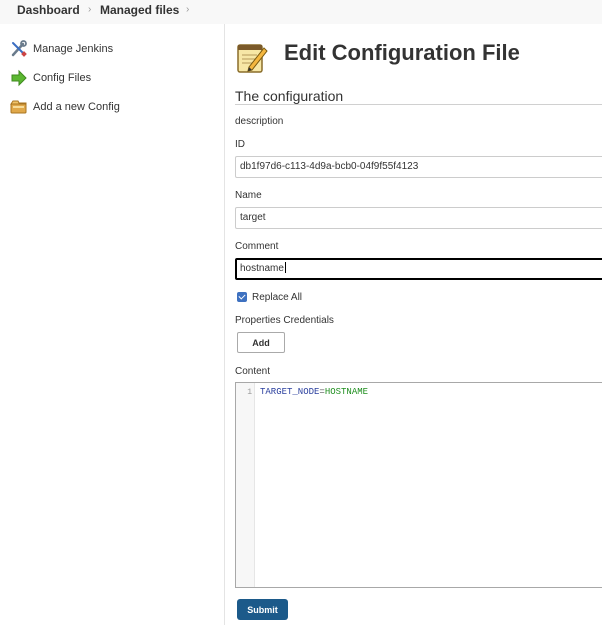 This screenshot has height=625, width=602. Describe the element at coordinates (285, 267) in the screenshot. I see `text-caret` at that location.